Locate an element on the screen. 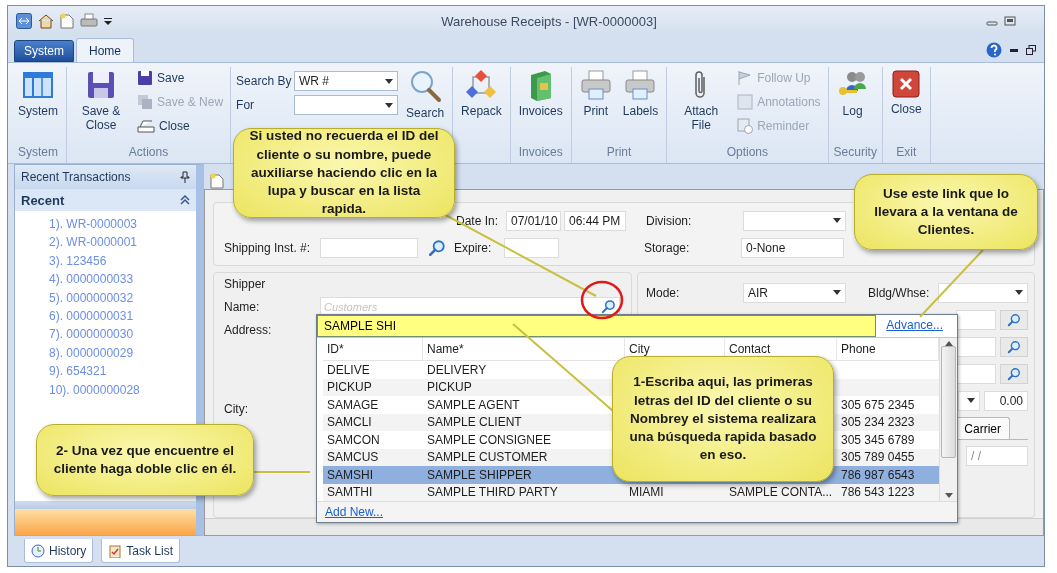 Image resolution: width=1057 pixels, height=573 pixels. table-cell-text: SAMPLE AGENT is located at coordinates (473, 404).